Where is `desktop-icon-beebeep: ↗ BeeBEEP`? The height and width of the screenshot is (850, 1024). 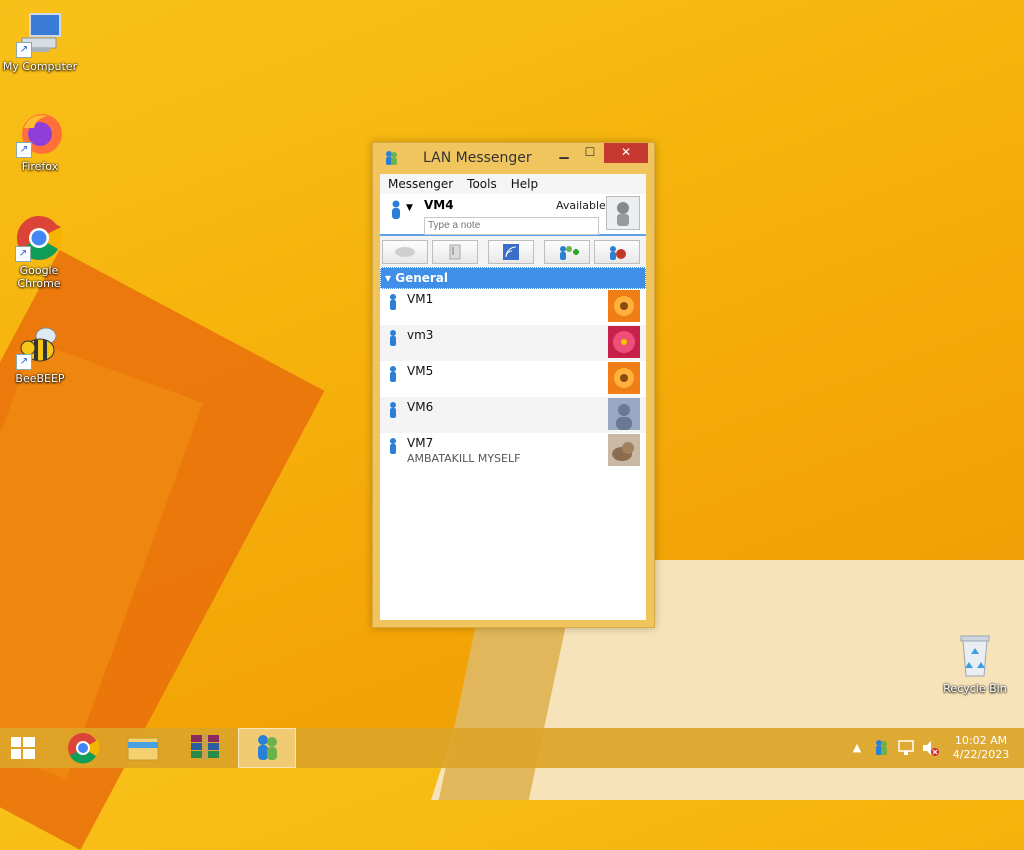
desktop-icon-beebeep: ↗ BeeBEEP is located at coordinates (40, 353).